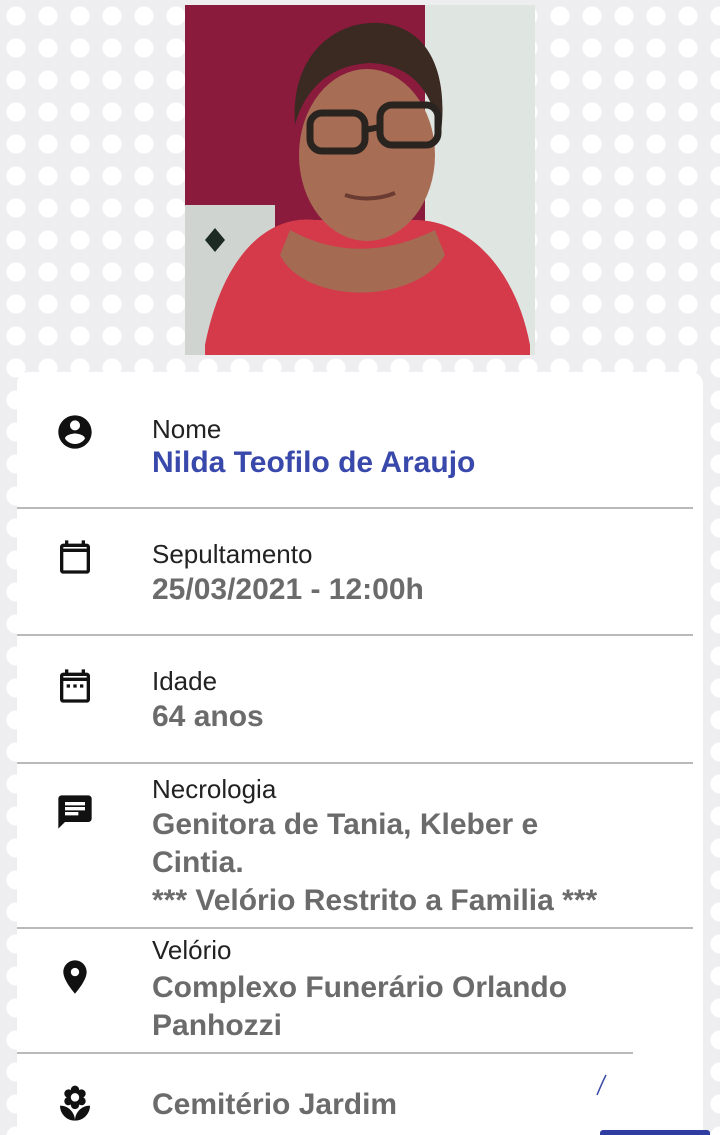 This screenshot has height=1135, width=720. I want to click on necrologia-line: *** Velório Restrito a Familia ***, so click(375, 900).